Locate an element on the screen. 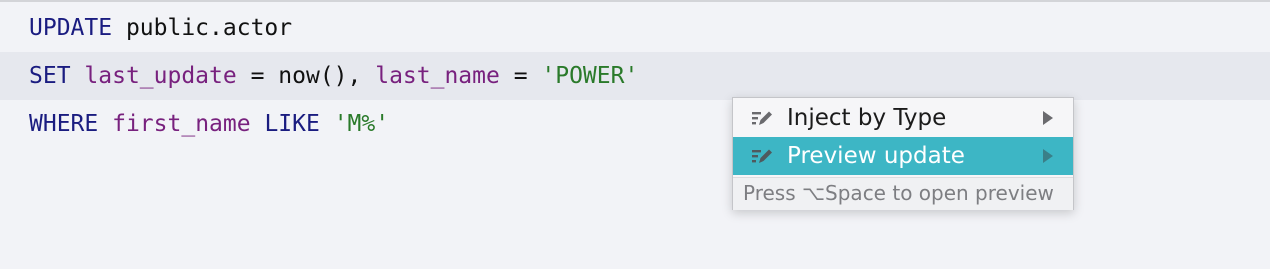 The width and height of the screenshot is (1270, 269). identifier-token: public.actor is located at coordinates (202, 28).